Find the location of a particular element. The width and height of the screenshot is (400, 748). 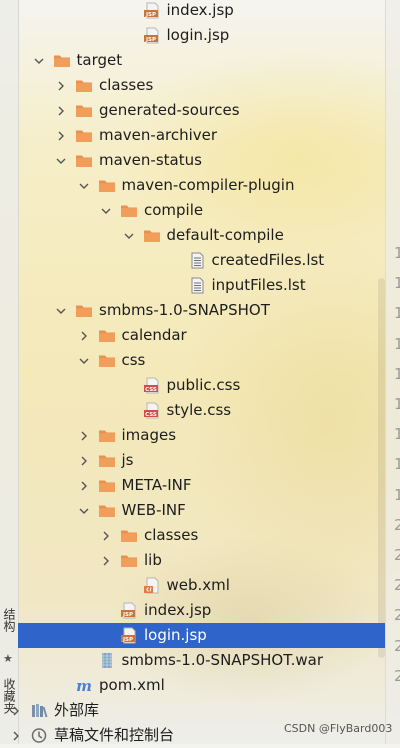

tree-row: compile is located at coordinates (201, 210).